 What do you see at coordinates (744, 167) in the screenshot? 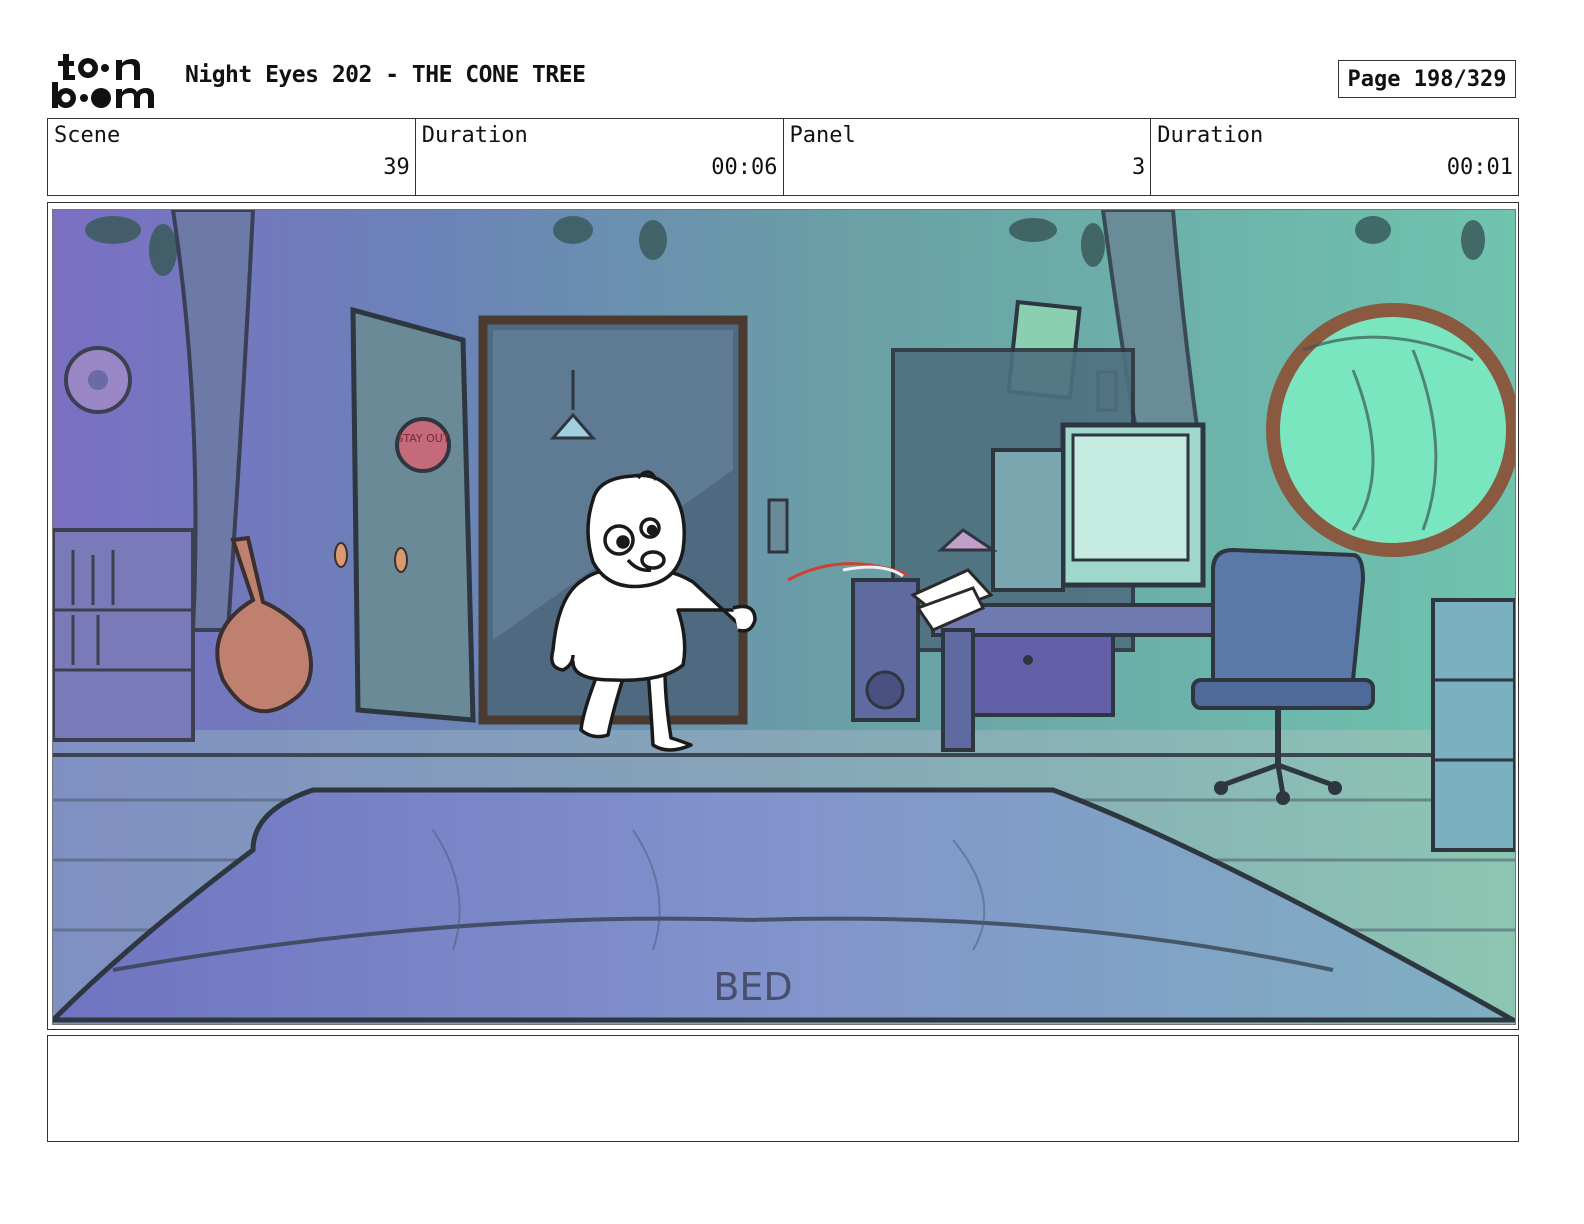
I see `scene-duration-value: 00:06` at bounding box center [744, 167].